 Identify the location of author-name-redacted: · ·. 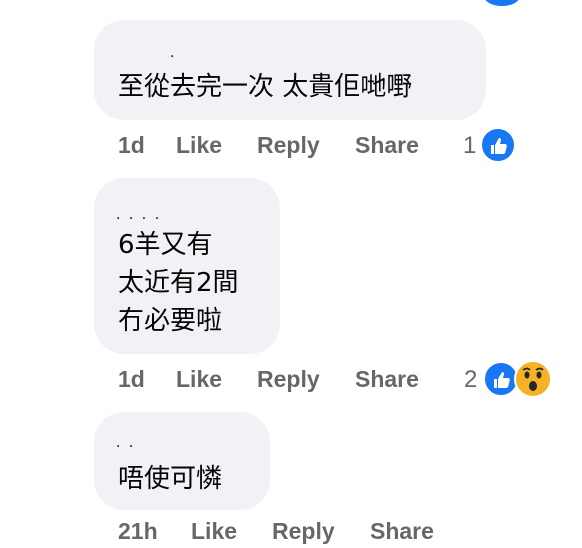
(125, 447).